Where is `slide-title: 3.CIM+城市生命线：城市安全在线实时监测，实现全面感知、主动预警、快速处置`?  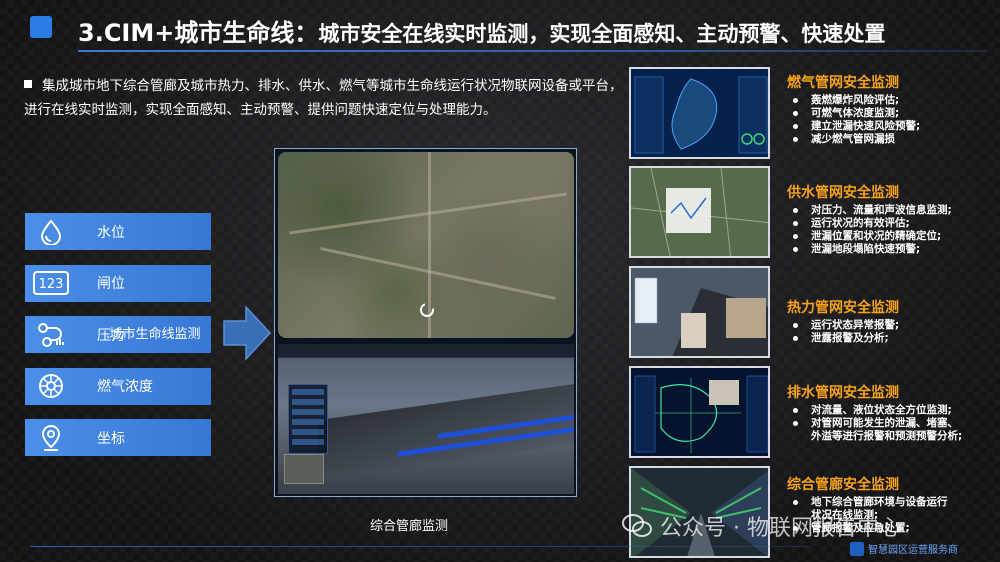 slide-title: 3.CIM+城市生命线：城市安全在线实时监测，实现全面感知、主动预警、快速处置 is located at coordinates (481, 30).